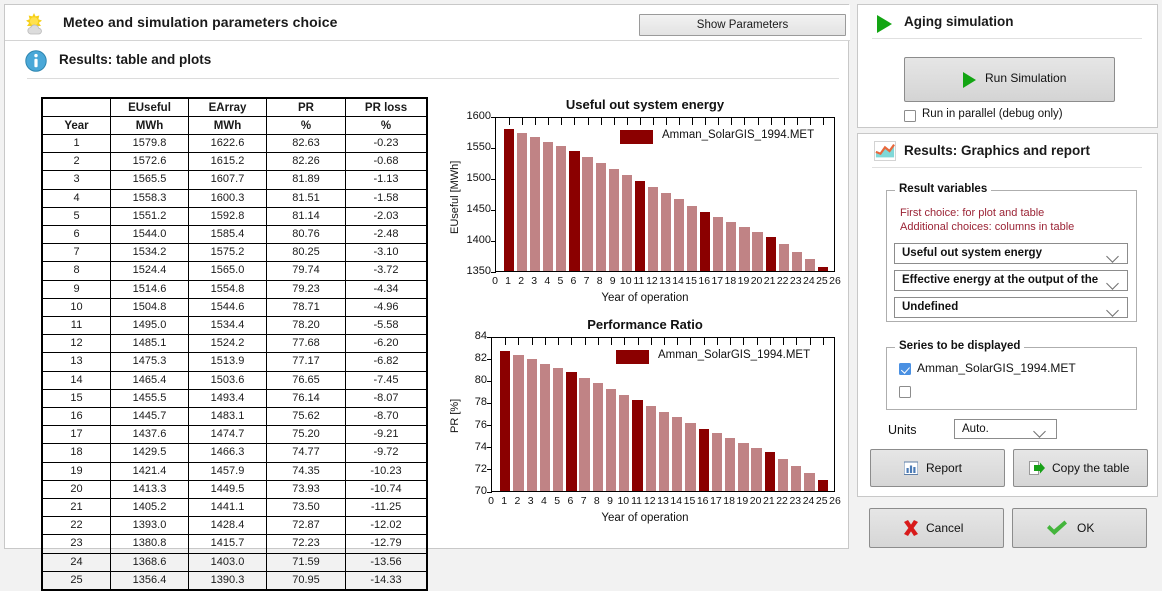  I want to click on report-button: Report, so click(937, 468).